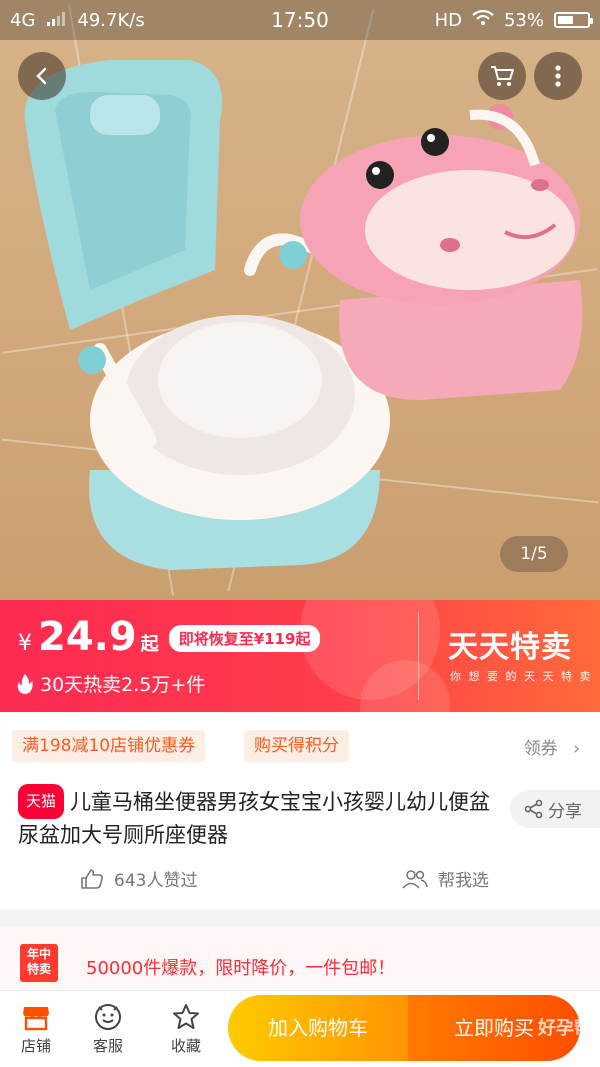 The width and height of the screenshot is (600, 1067). I want to click on activity-banner: 年中 特卖 50000件爆款，限时降价，一件包邮！, so click(300, 958).